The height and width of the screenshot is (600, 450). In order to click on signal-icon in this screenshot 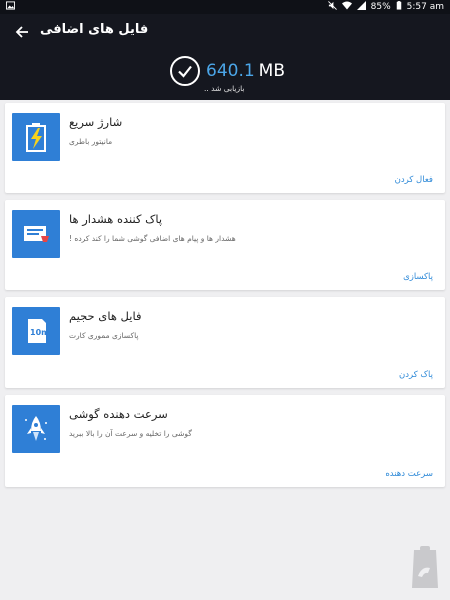, I will do `click(361, 7)`.